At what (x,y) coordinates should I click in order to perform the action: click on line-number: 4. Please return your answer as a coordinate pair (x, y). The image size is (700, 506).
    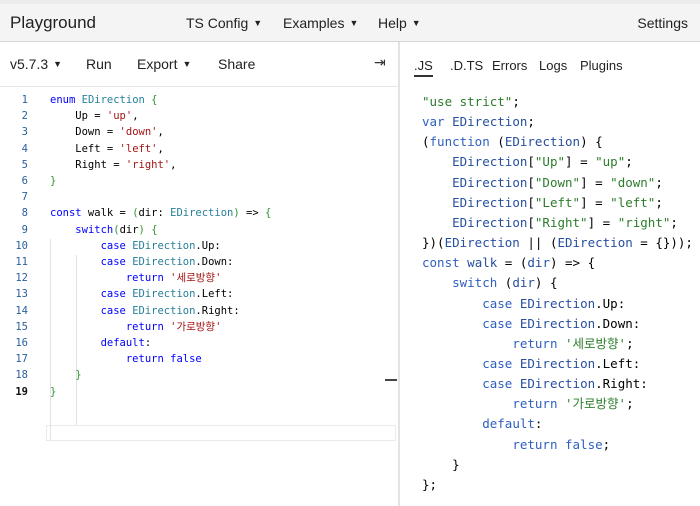
    Looking at the image, I should click on (24, 148).